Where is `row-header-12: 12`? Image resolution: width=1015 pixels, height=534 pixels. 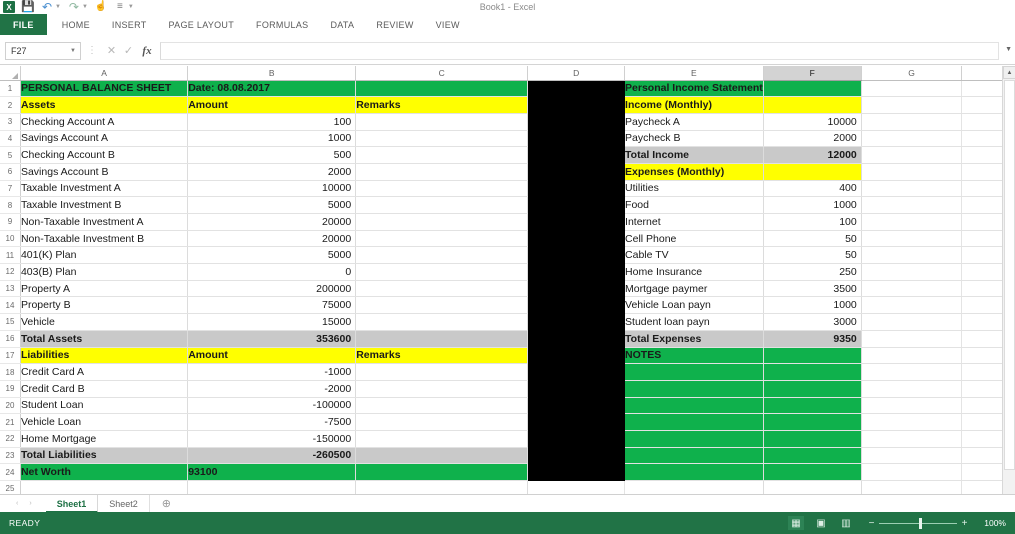 row-header-12: 12 is located at coordinates (10, 272).